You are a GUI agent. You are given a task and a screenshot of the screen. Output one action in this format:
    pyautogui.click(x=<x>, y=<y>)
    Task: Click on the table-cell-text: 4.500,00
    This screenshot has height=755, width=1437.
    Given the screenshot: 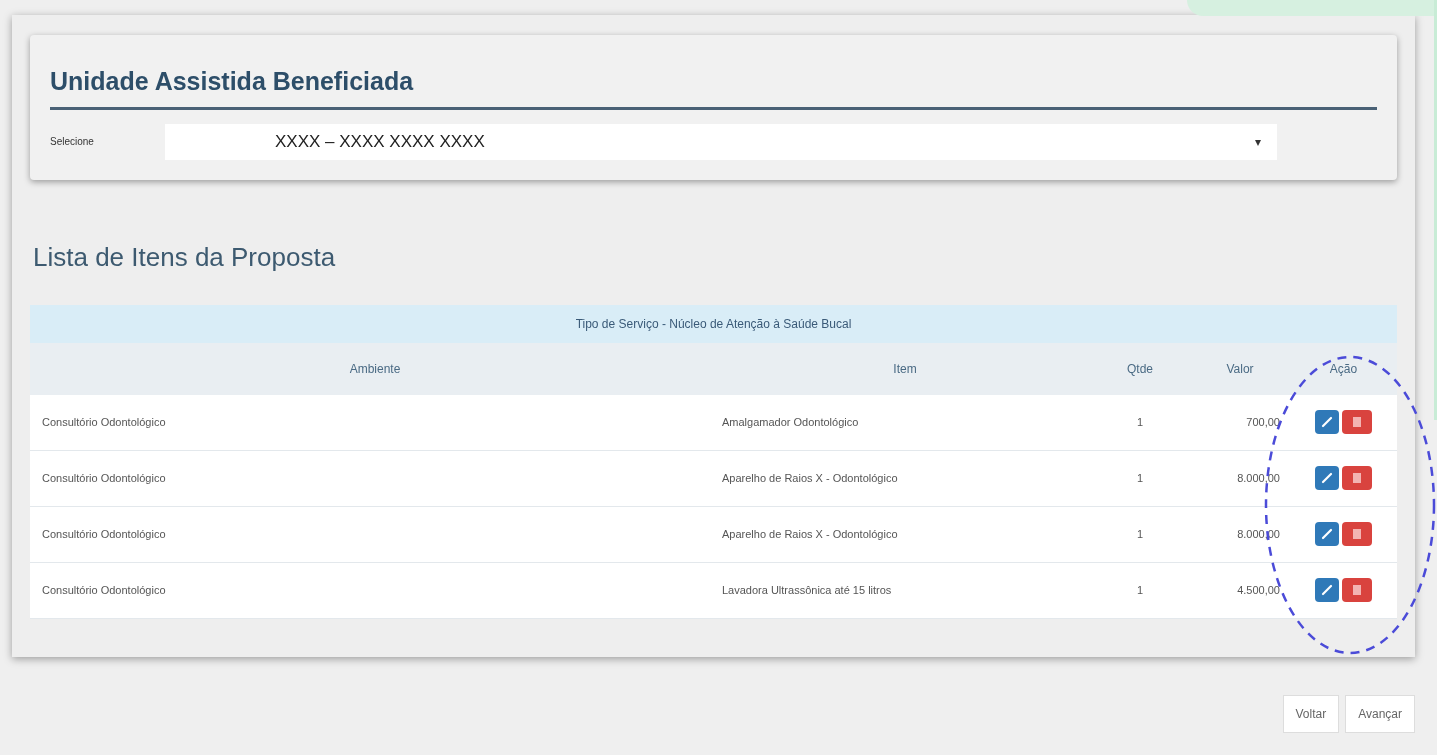 What is the action you would take?
    pyautogui.click(x=1258, y=590)
    